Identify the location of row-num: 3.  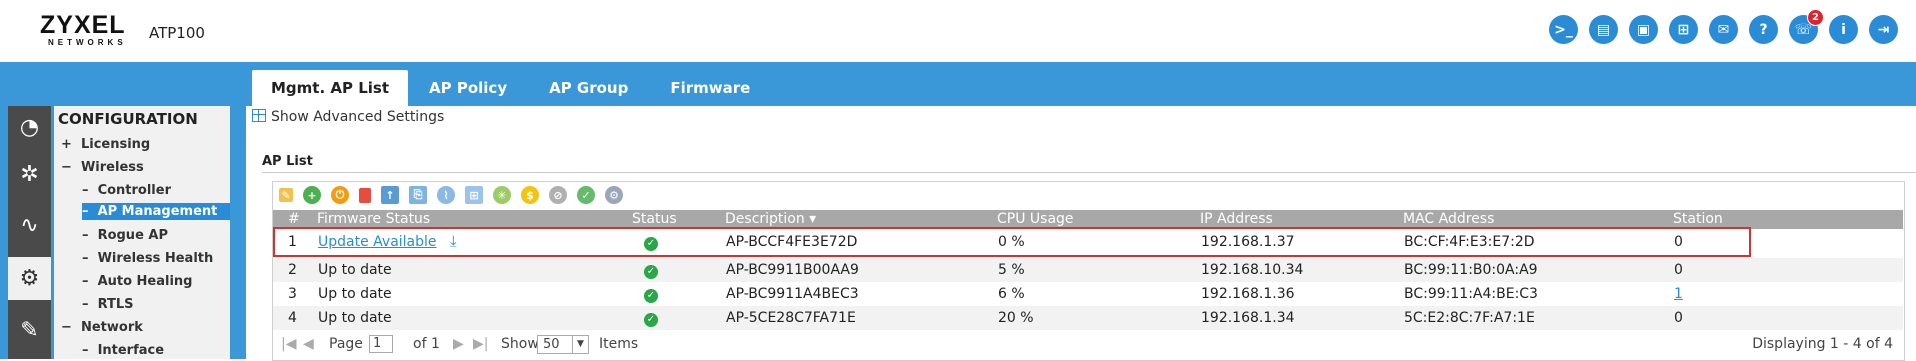
(292, 294).